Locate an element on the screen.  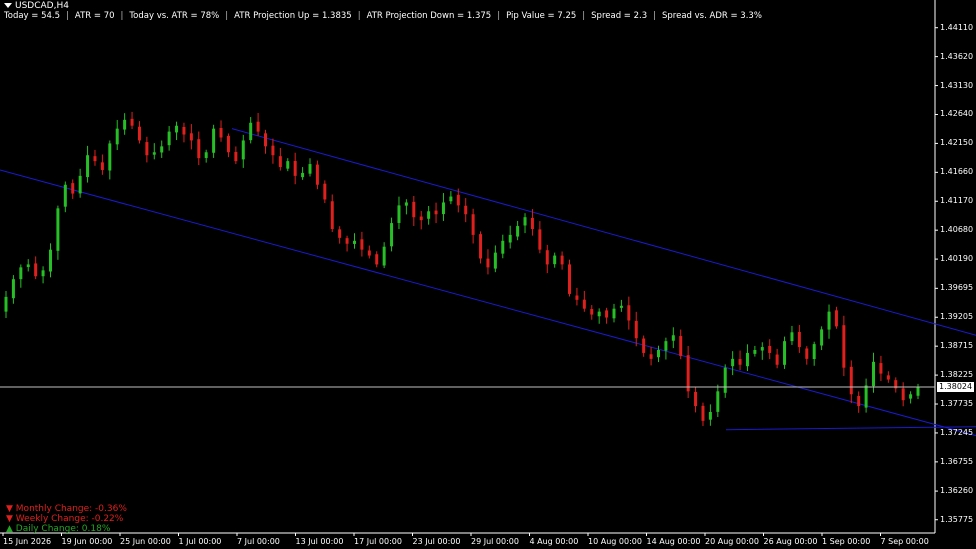
price-tick-label: 1.40190 is located at coordinates (957, 259).